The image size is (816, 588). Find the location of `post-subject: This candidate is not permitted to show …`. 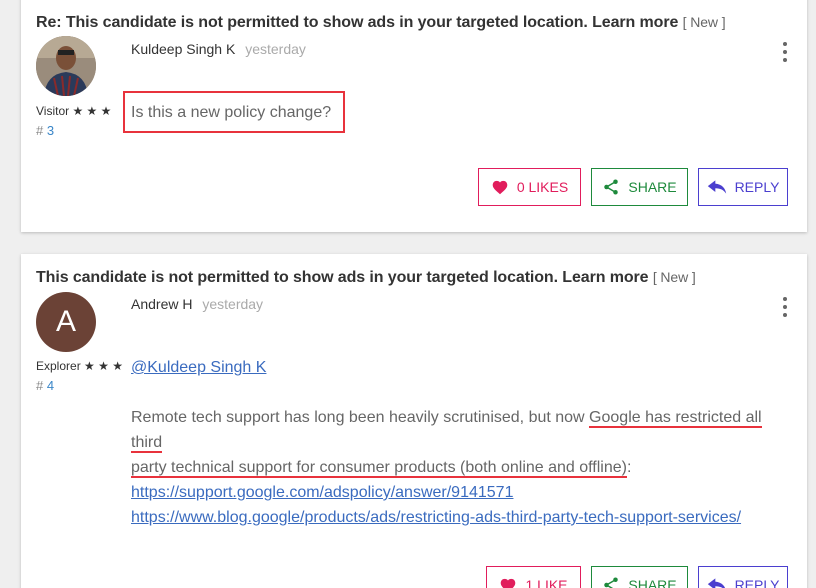

post-subject: This candidate is not permitted to show … is located at coordinates (366, 278).